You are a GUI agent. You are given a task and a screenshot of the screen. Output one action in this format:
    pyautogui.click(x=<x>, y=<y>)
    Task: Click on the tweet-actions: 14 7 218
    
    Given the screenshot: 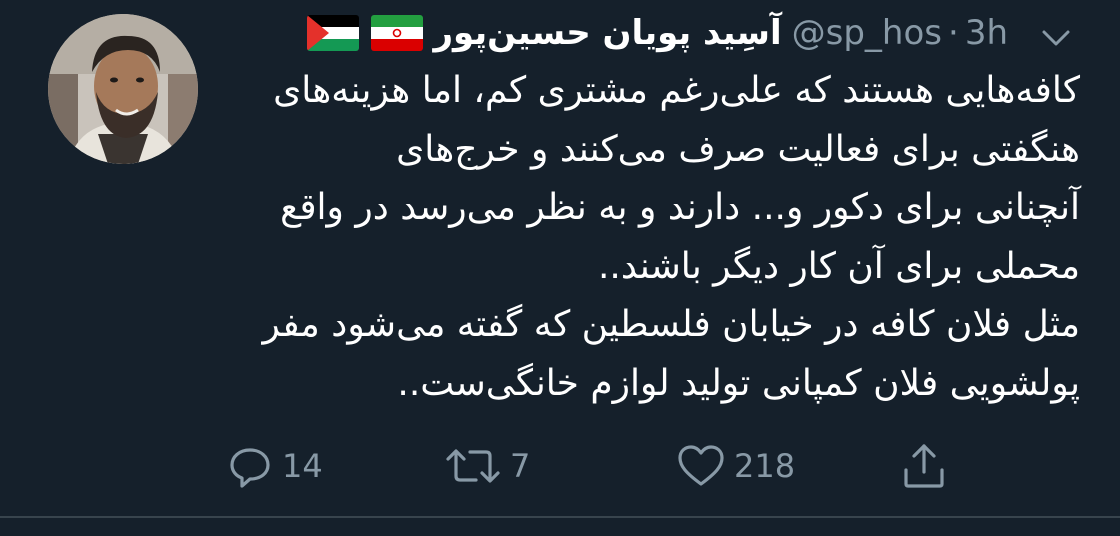 What is the action you would take?
    pyautogui.click(x=560, y=466)
    